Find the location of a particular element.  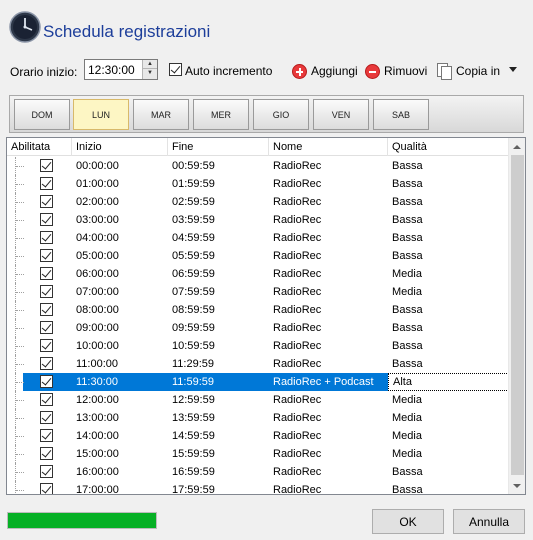

table-row: 06:00:00 06:59:59 RadioRec Media is located at coordinates (258, 274).